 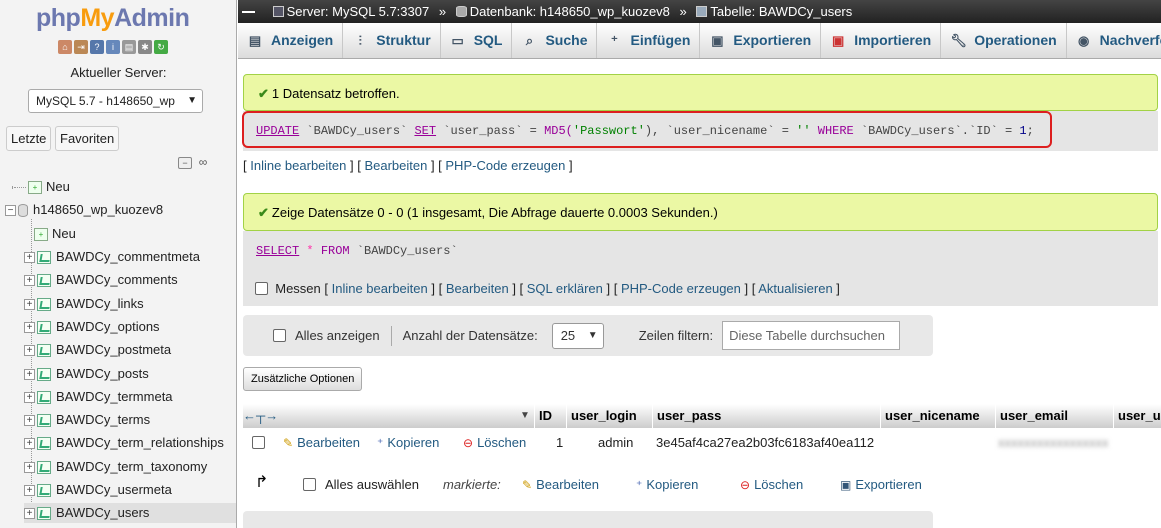 What do you see at coordinates (1004, 40) in the screenshot?
I see `tab-operations: 🔧︎ Operationen` at bounding box center [1004, 40].